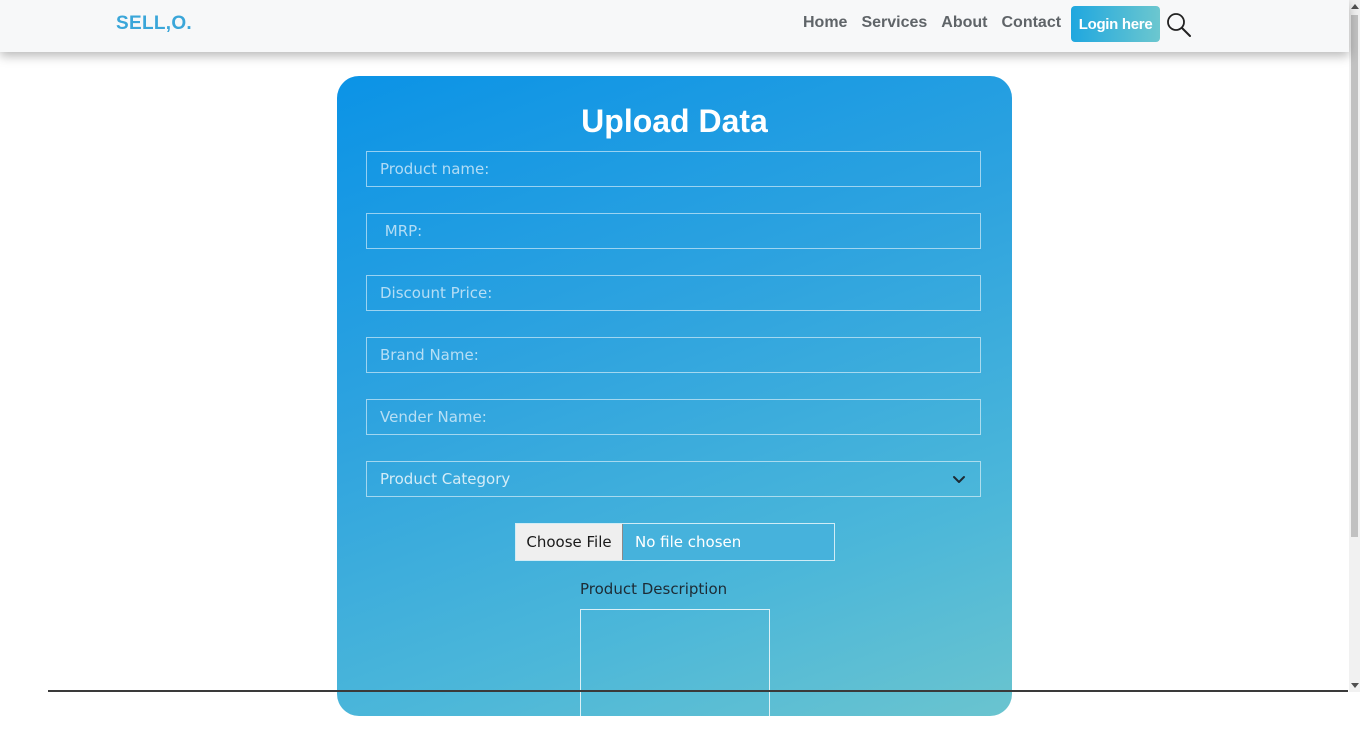  What do you see at coordinates (429, 355) in the screenshot?
I see `brand-name-placeholder: Brand Name:` at bounding box center [429, 355].